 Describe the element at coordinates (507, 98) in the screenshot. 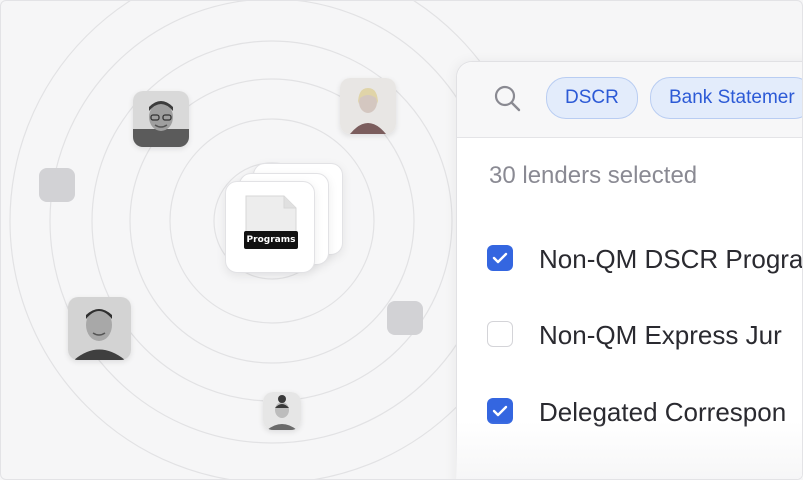

I see `search-icon` at that location.